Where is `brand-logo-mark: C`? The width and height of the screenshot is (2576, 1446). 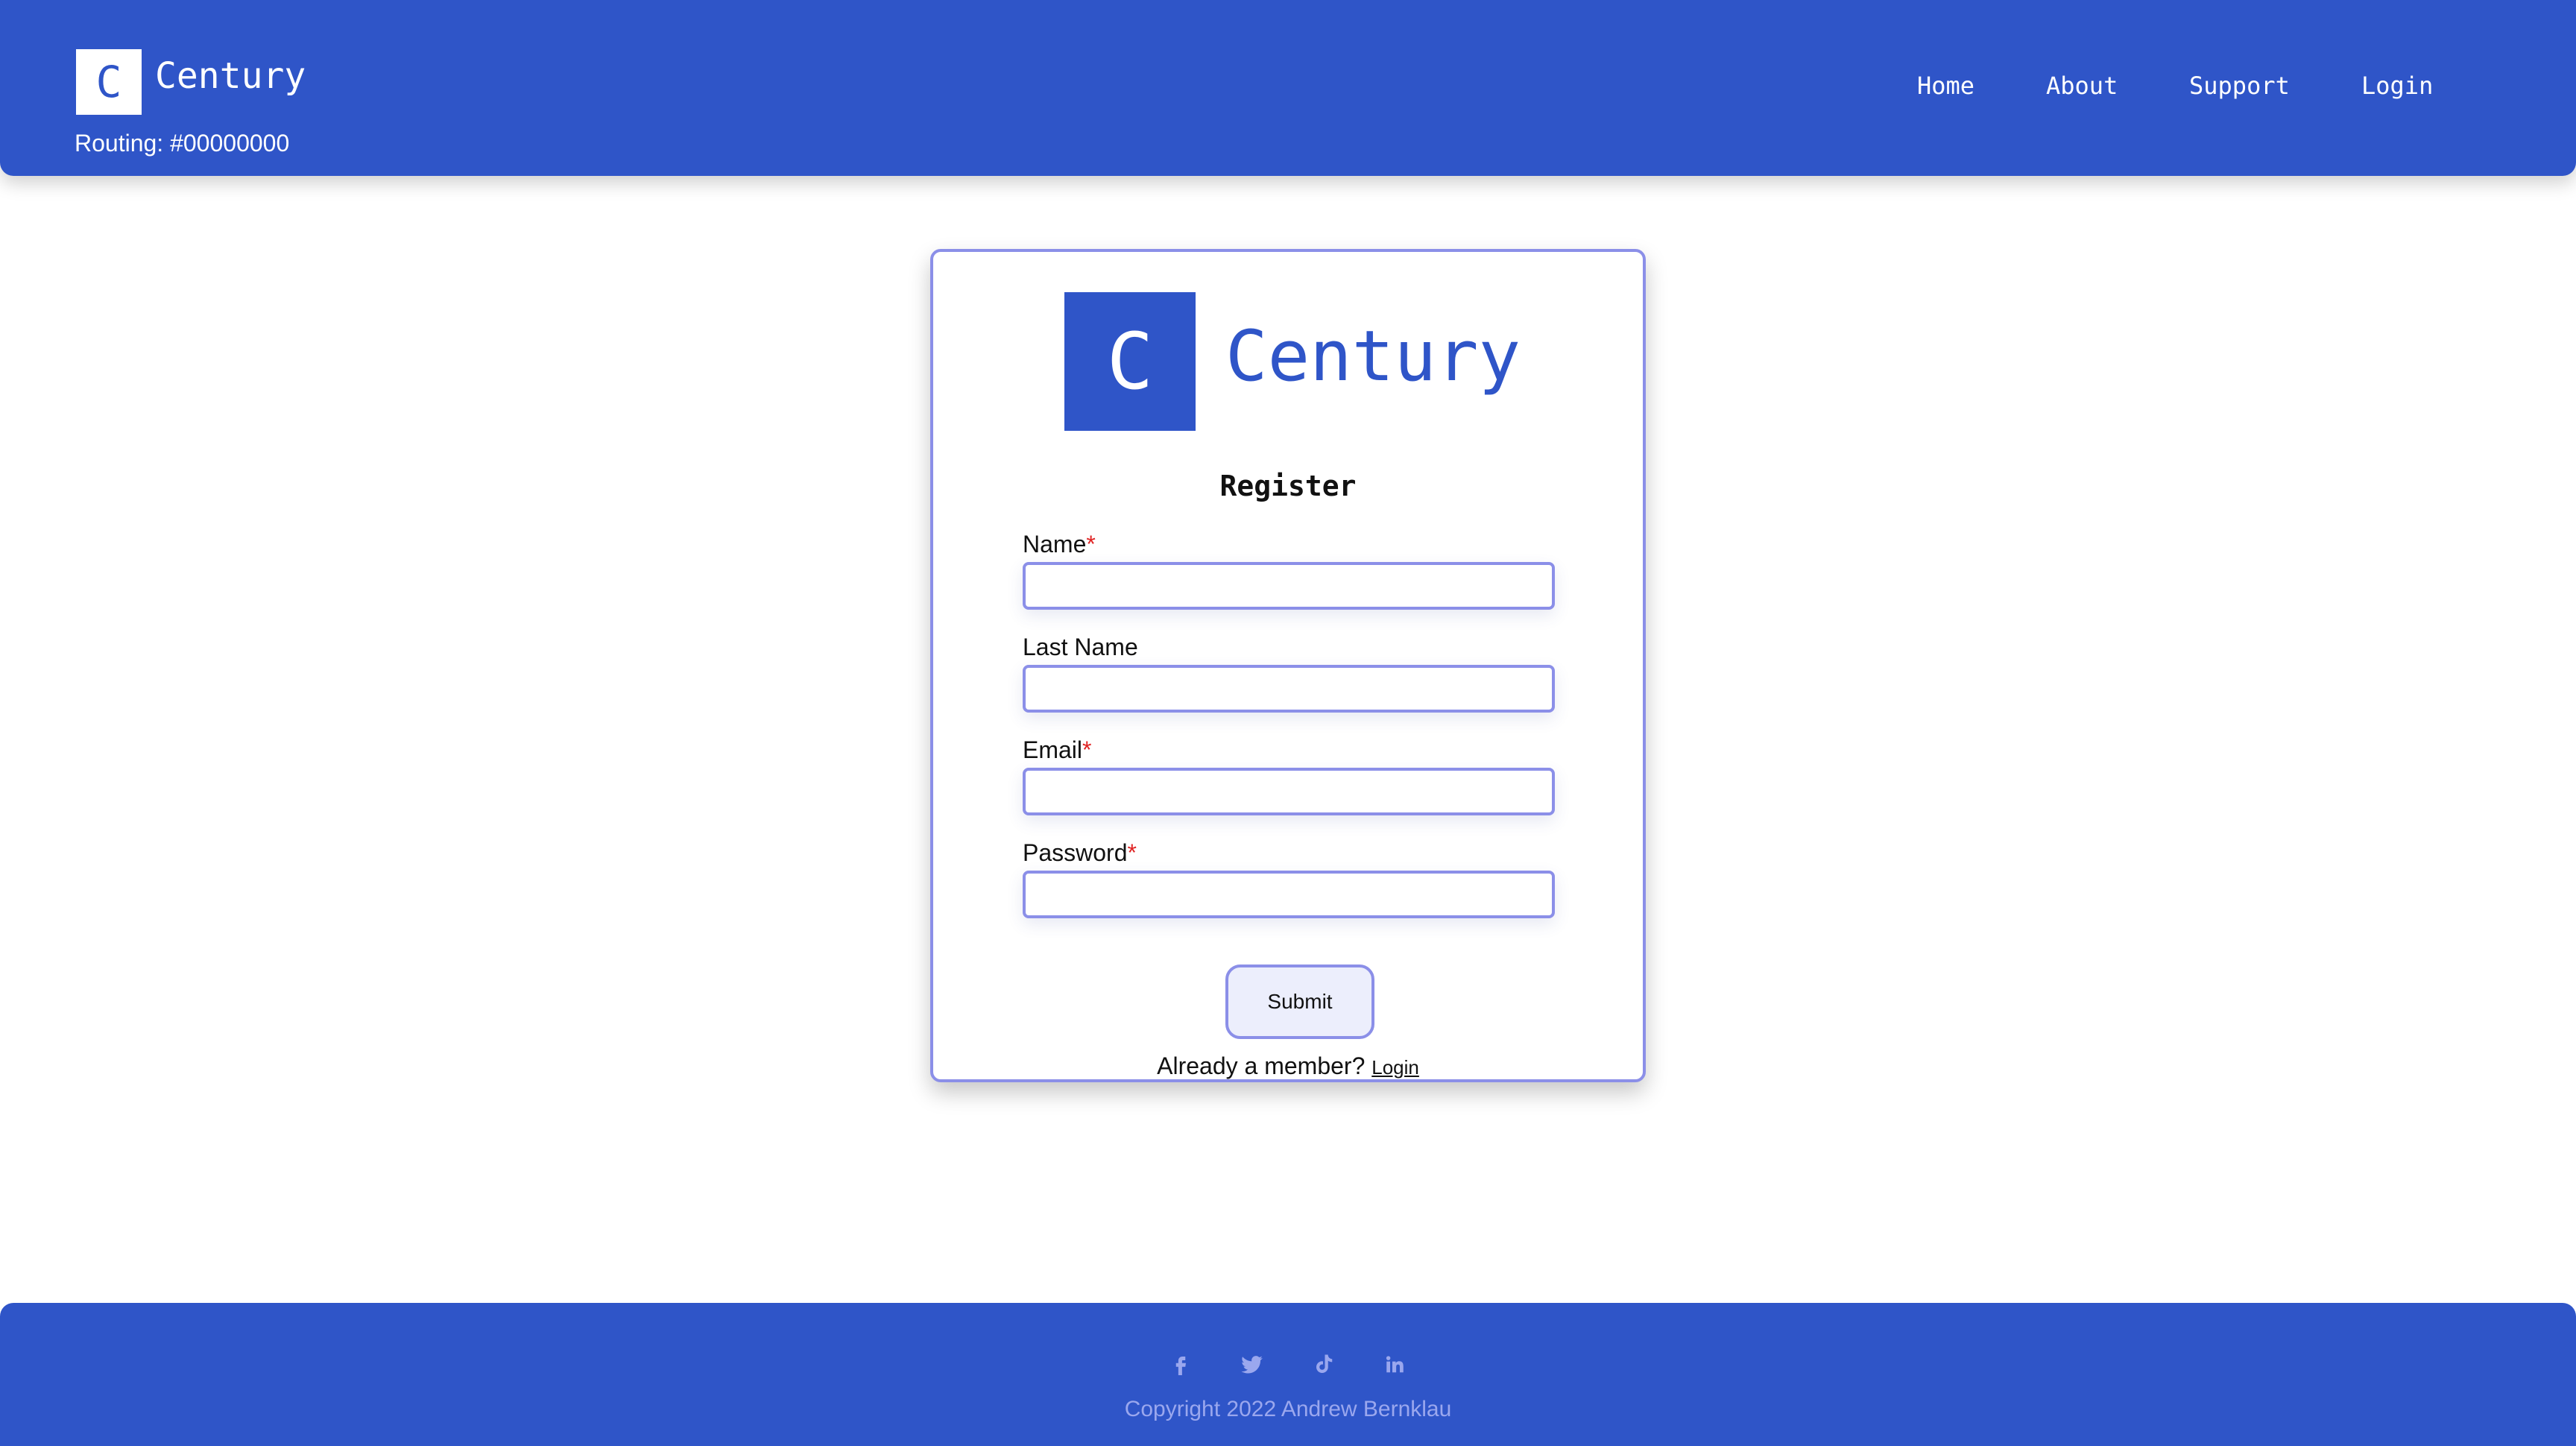 brand-logo-mark: C is located at coordinates (109, 82).